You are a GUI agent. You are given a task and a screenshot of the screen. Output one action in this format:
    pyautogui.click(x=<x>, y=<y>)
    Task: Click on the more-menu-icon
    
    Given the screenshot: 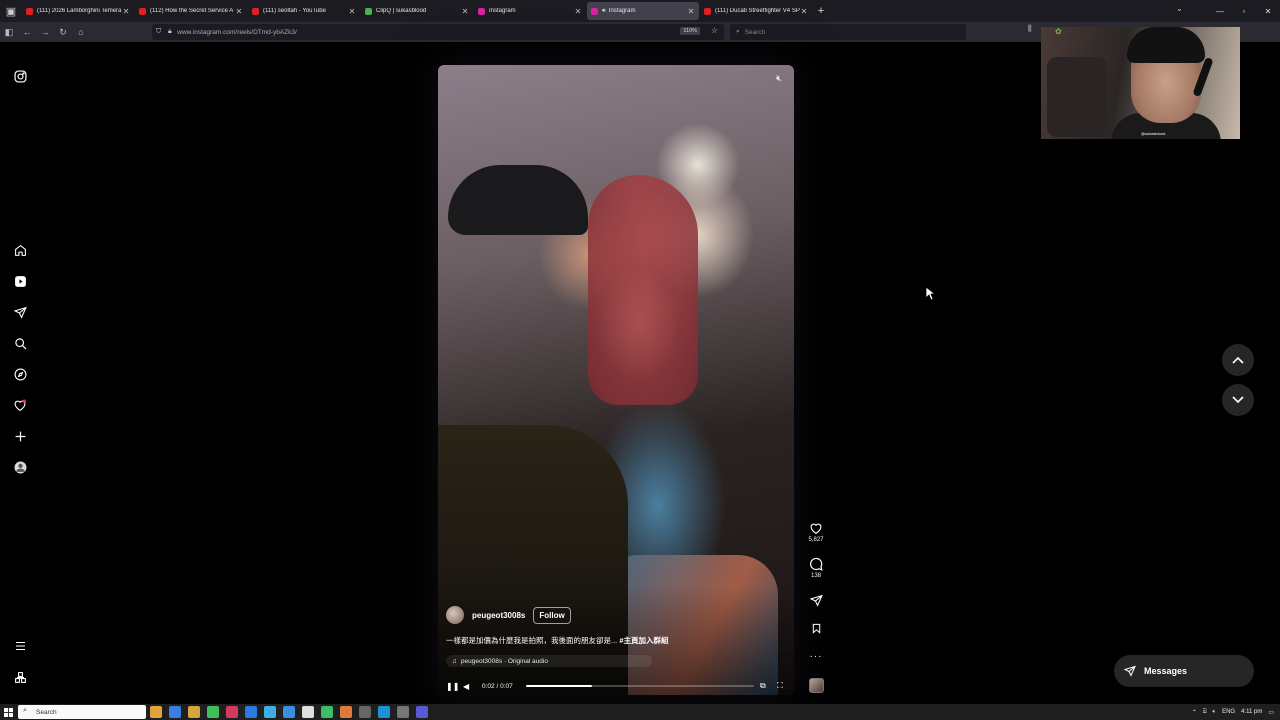 What is the action you would take?
    pyautogui.click(x=20, y=646)
    